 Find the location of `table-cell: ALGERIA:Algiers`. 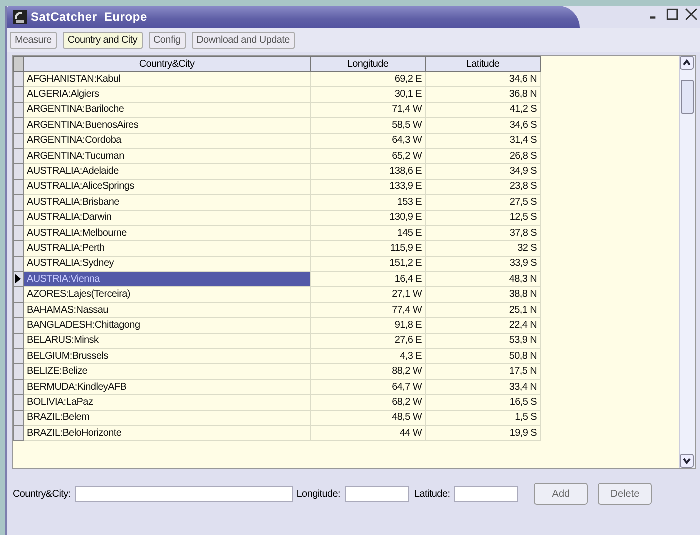

table-cell: ALGERIA:Algiers is located at coordinates (167, 94).